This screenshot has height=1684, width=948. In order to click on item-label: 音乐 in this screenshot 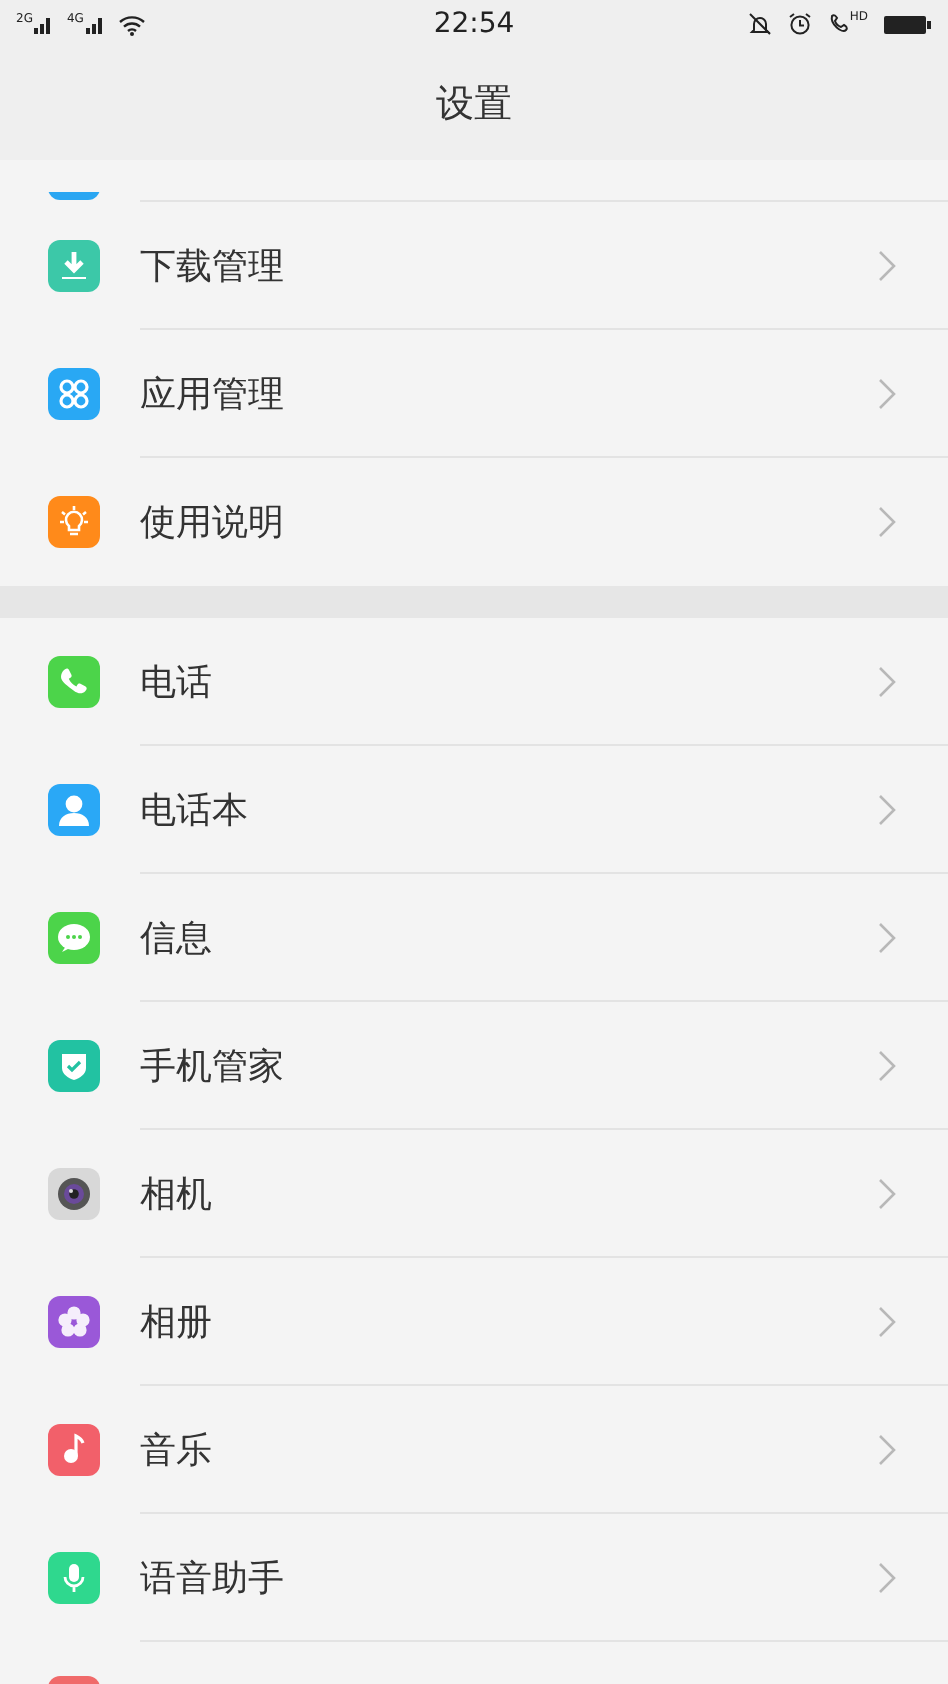, I will do `click(177, 1450)`.